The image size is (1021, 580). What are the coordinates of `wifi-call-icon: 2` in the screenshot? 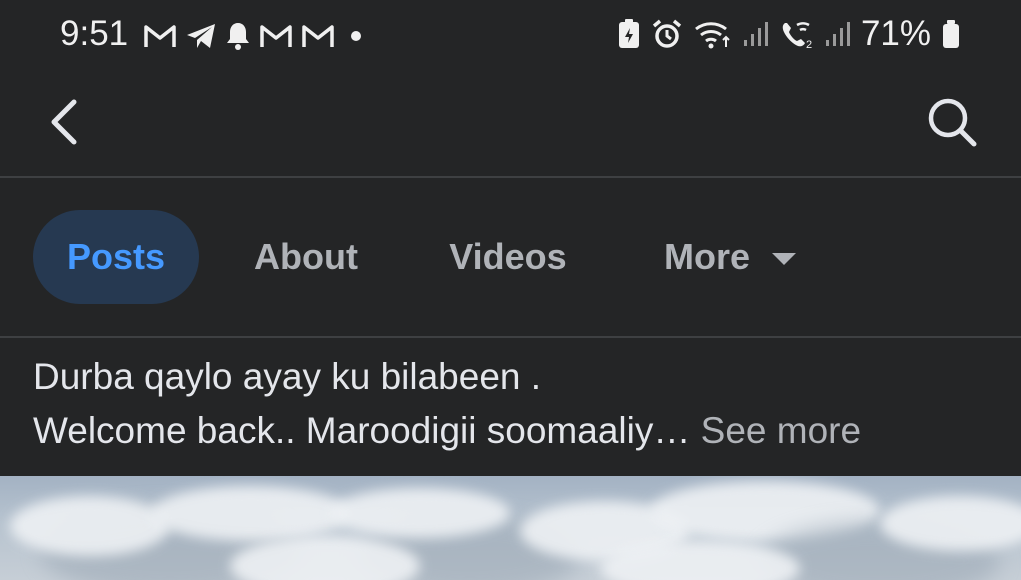 It's located at (797, 35).